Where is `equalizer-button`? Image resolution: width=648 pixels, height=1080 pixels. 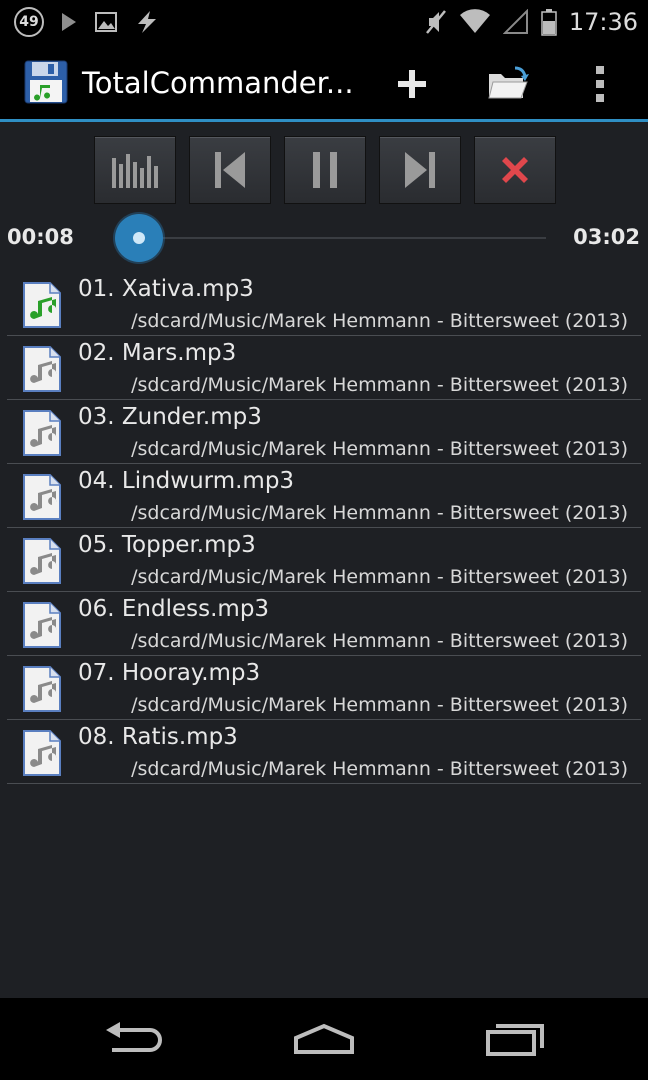 equalizer-button is located at coordinates (135, 170).